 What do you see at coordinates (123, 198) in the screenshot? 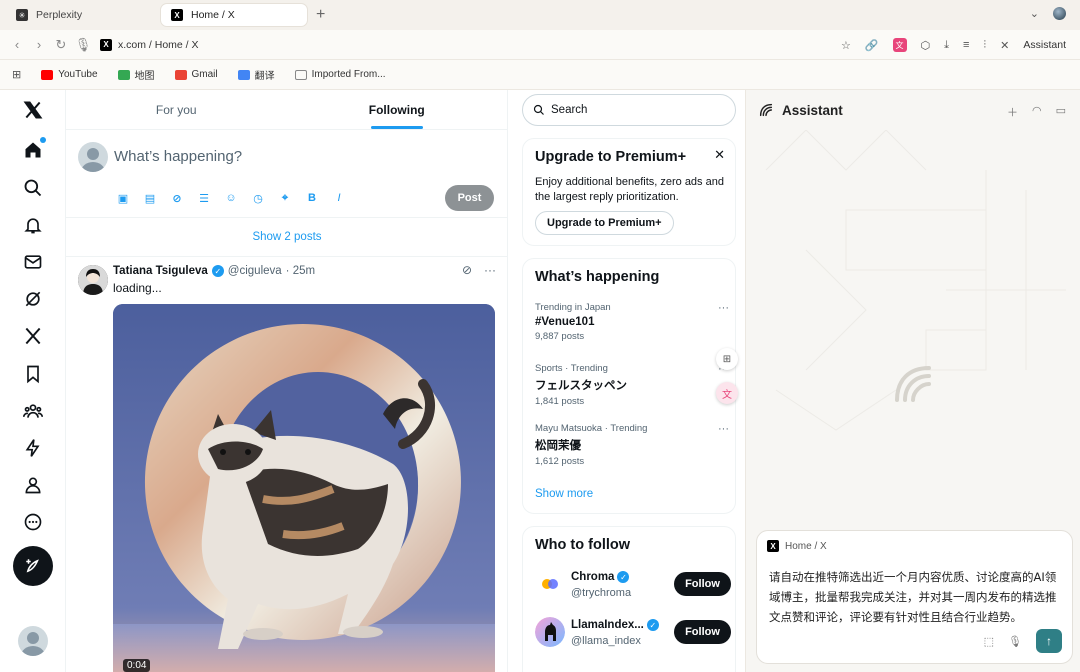
I see `image-icon: ▣` at bounding box center [123, 198].